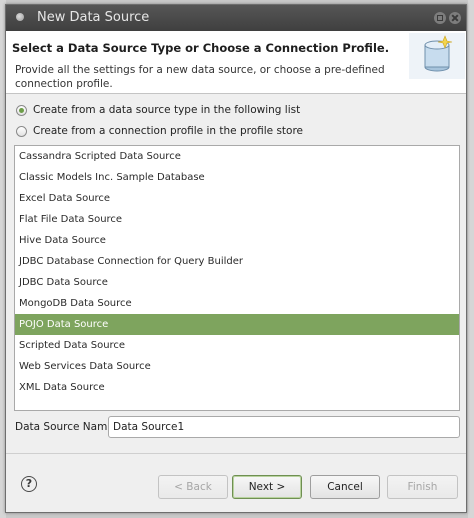 The height and width of the screenshot is (518, 474). What do you see at coordinates (237, 345) in the screenshot?
I see `list-item: Scripted Data Source` at bounding box center [237, 345].